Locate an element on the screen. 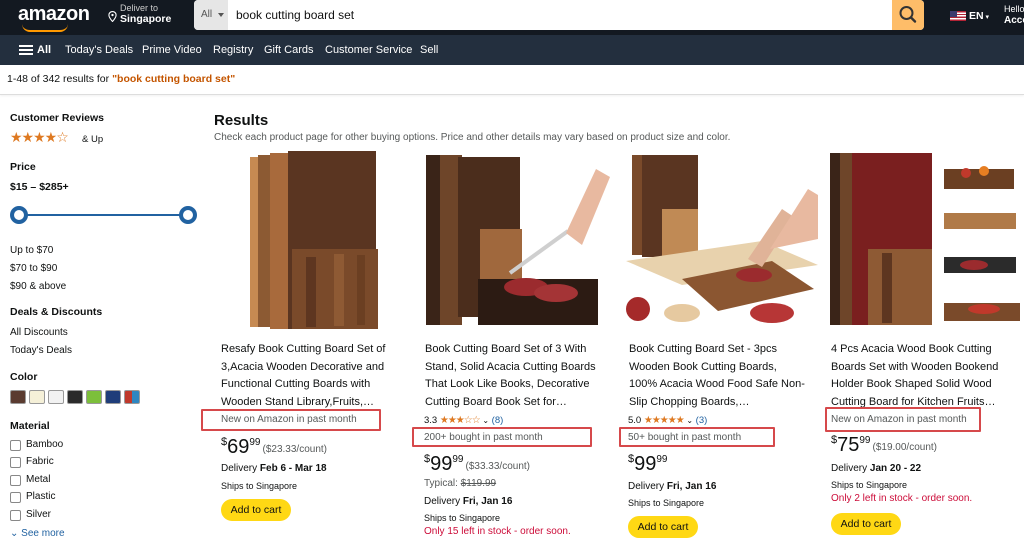 The width and height of the screenshot is (1024, 549). nav-all: All is located at coordinates (44, 50).